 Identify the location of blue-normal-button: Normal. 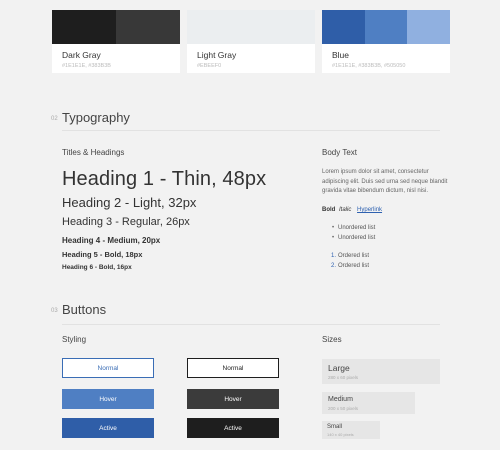
(108, 368).